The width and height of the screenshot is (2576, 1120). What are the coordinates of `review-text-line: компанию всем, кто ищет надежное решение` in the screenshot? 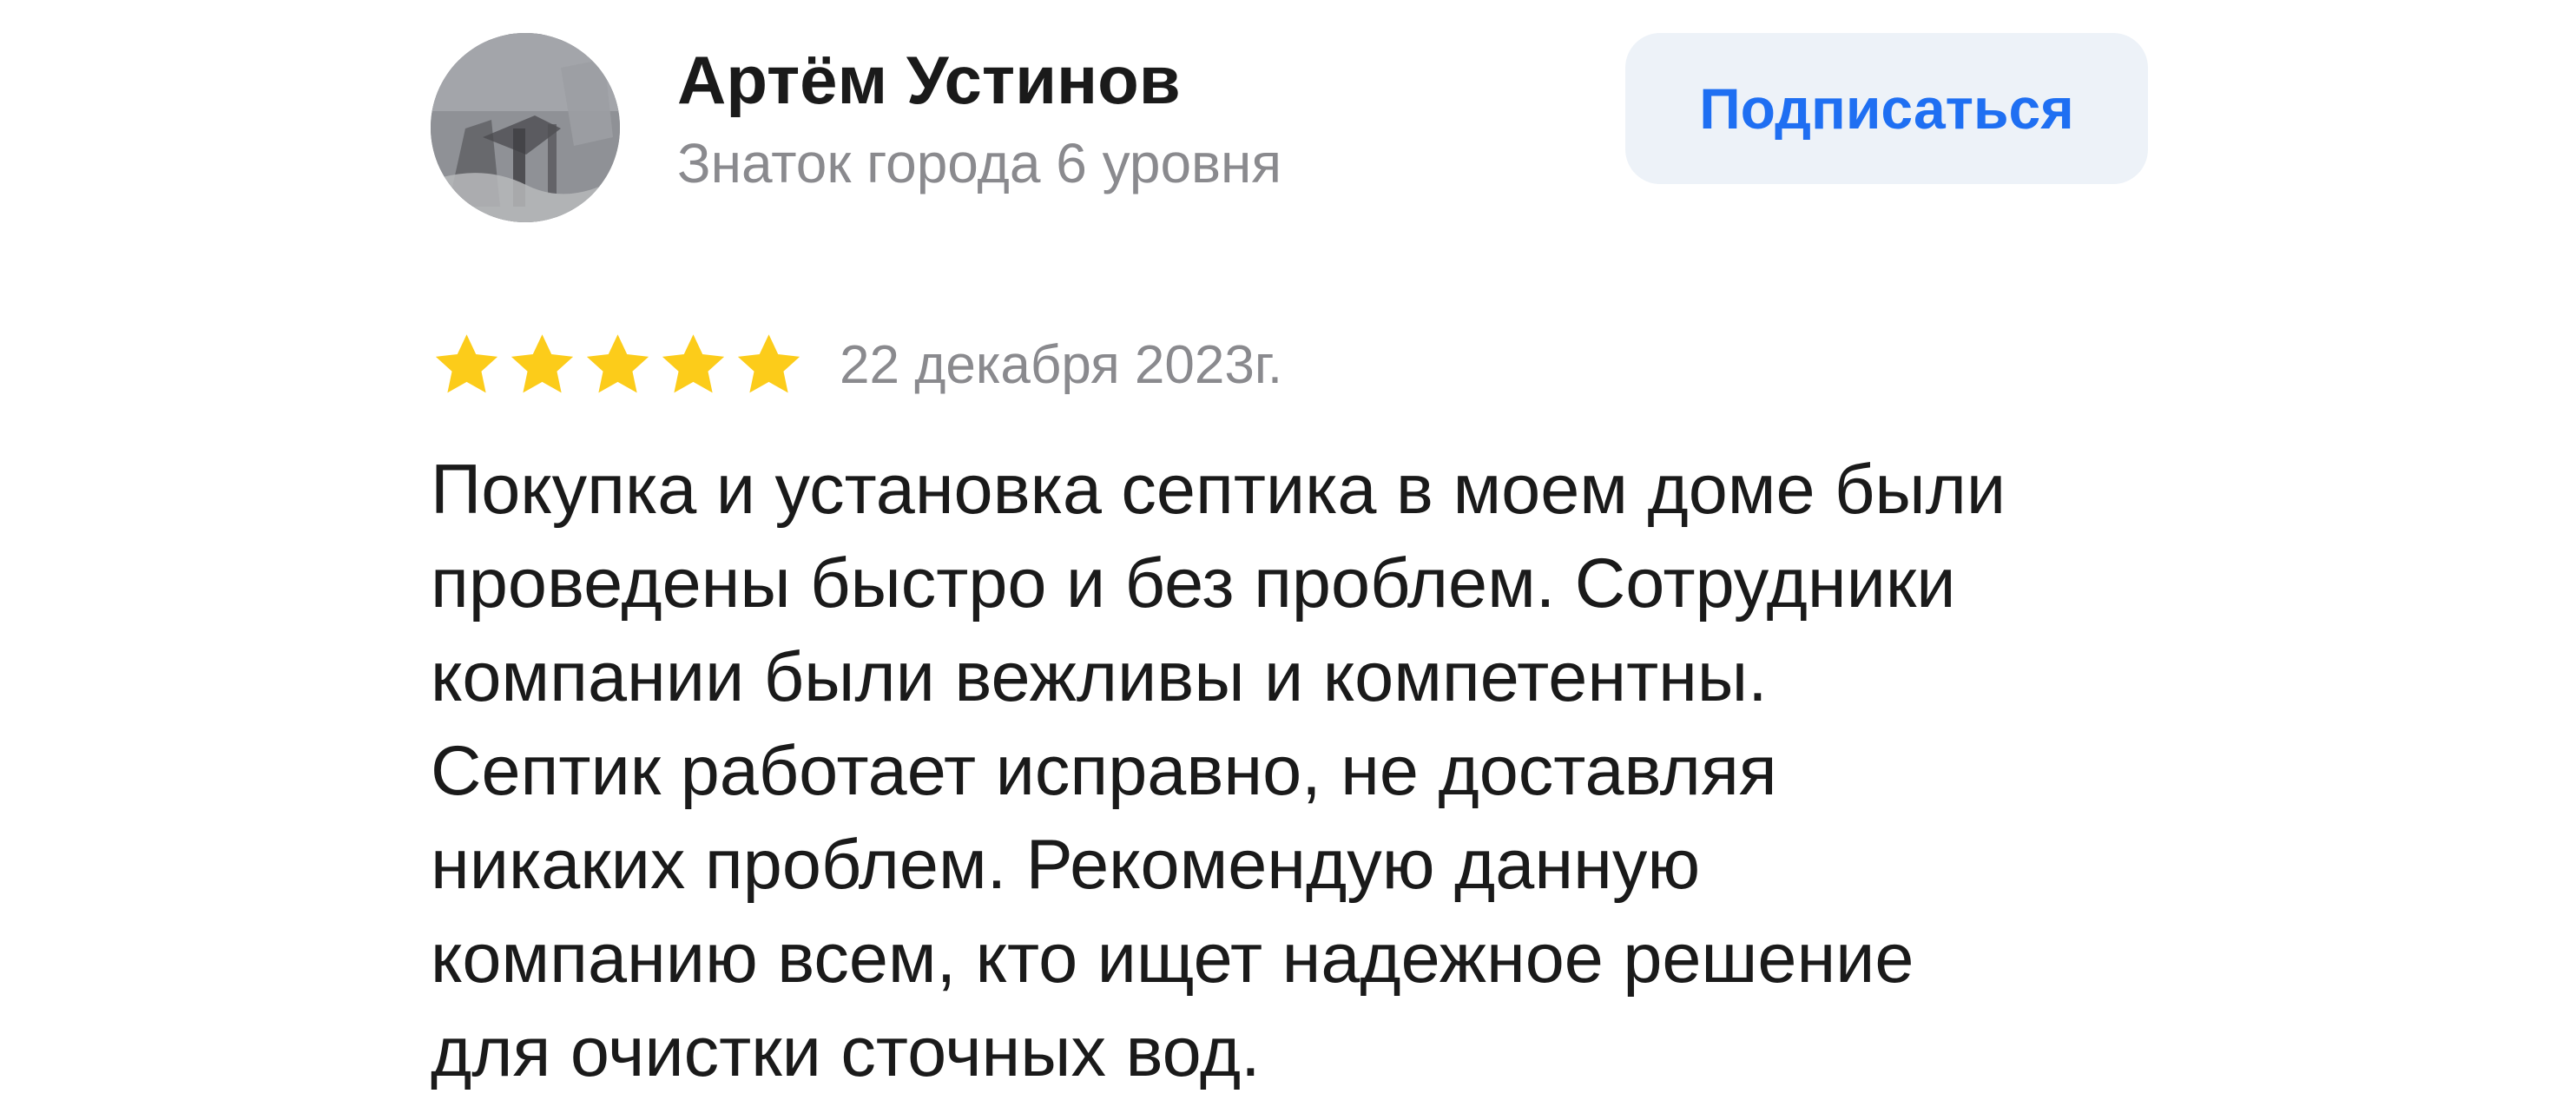 It's located at (1172, 958).